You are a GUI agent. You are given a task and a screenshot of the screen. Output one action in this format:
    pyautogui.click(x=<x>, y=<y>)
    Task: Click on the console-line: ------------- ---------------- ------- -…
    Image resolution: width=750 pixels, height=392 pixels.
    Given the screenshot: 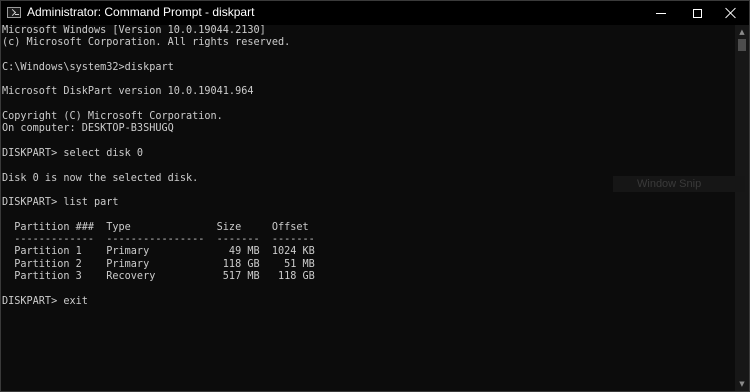 What is the action you would take?
    pyautogui.click(x=158, y=240)
    